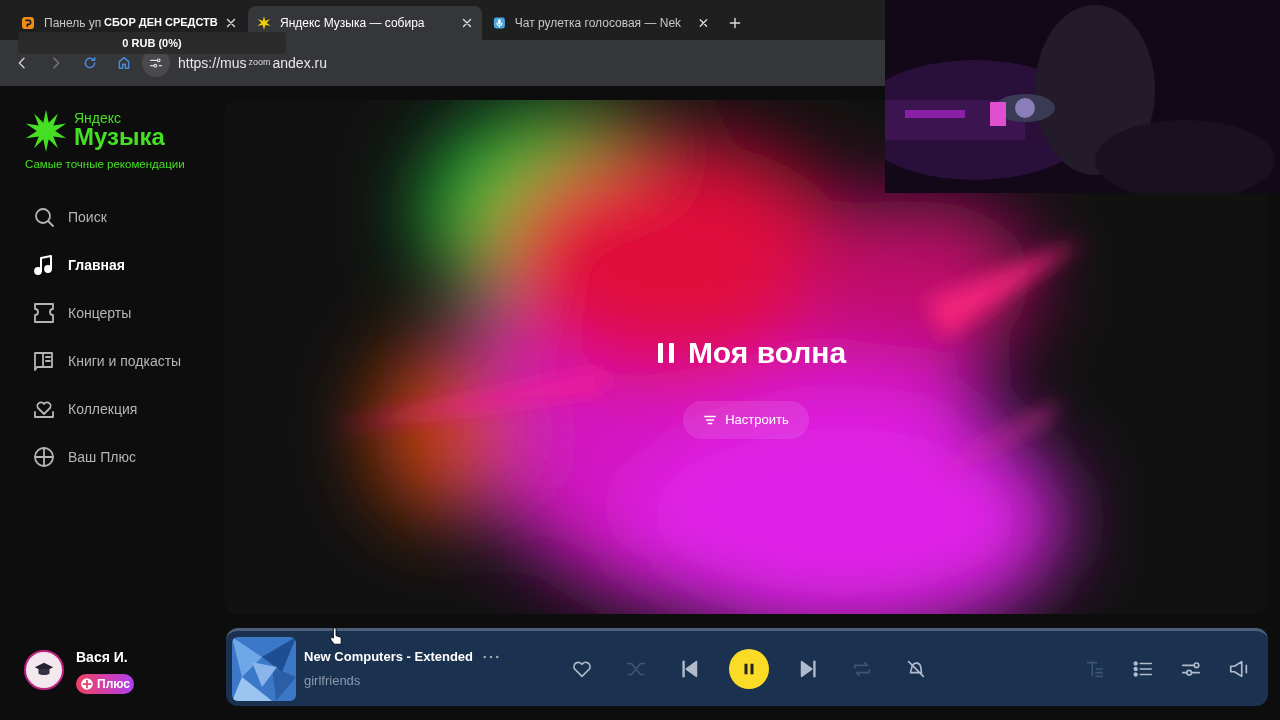 This screenshot has height=720, width=1280. Describe the element at coordinates (749, 668) in the screenshot. I see `pause-button` at that location.